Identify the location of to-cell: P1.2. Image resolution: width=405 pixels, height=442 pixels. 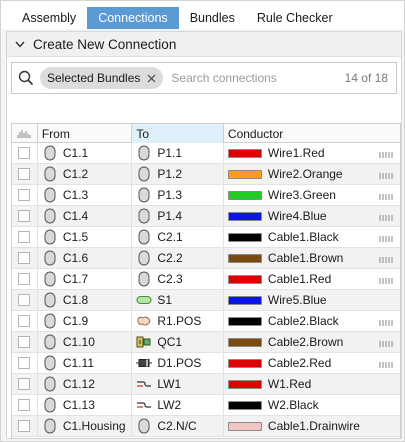
(178, 174).